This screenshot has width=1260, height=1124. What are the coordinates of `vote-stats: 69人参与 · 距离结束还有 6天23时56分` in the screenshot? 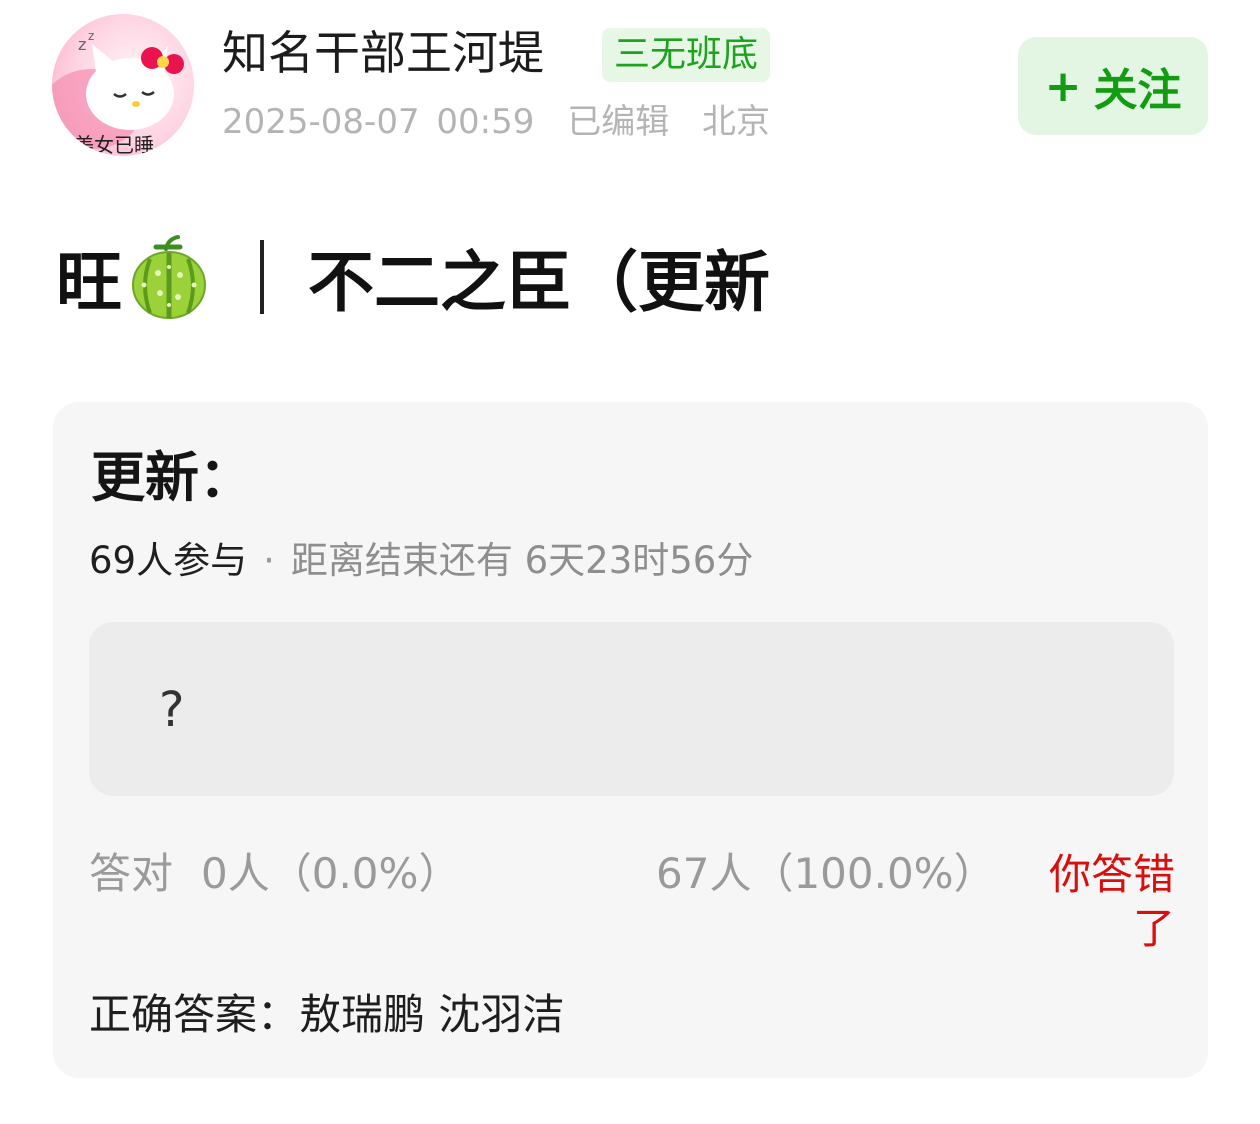 It's located at (421, 561).